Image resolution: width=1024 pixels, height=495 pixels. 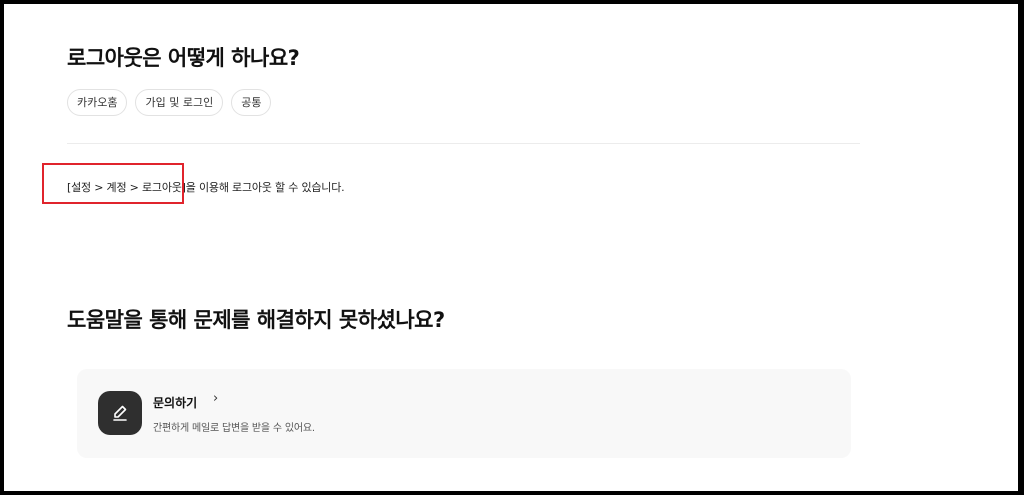 What do you see at coordinates (113, 183) in the screenshot?
I see `highlight-box` at bounding box center [113, 183].